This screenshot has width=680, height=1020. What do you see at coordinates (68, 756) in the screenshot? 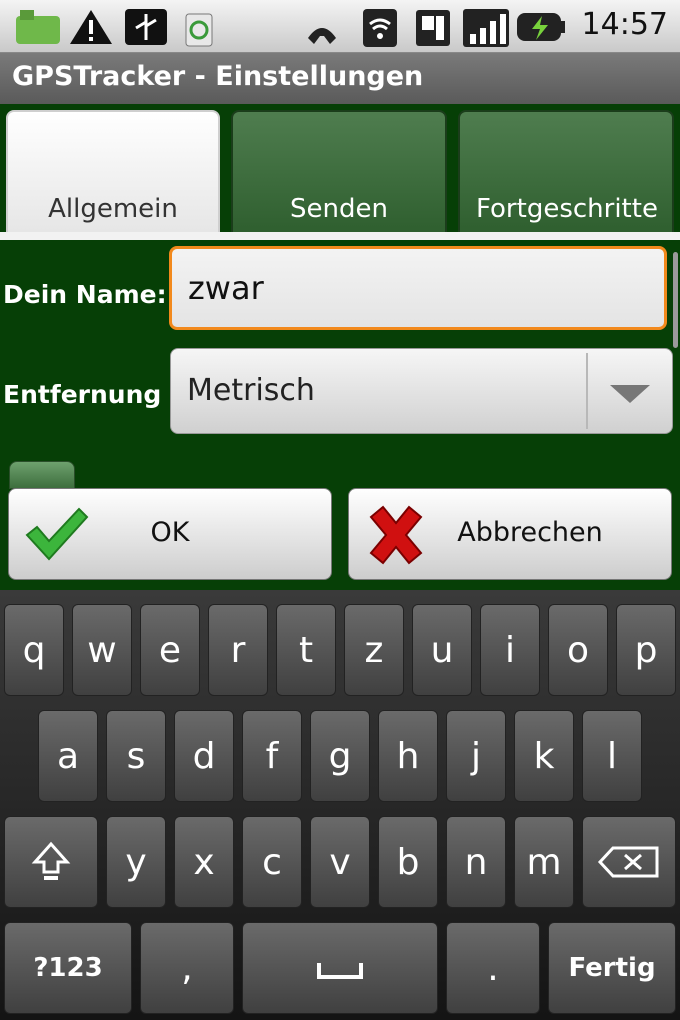
I see `key-a: a` at bounding box center [68, 756].